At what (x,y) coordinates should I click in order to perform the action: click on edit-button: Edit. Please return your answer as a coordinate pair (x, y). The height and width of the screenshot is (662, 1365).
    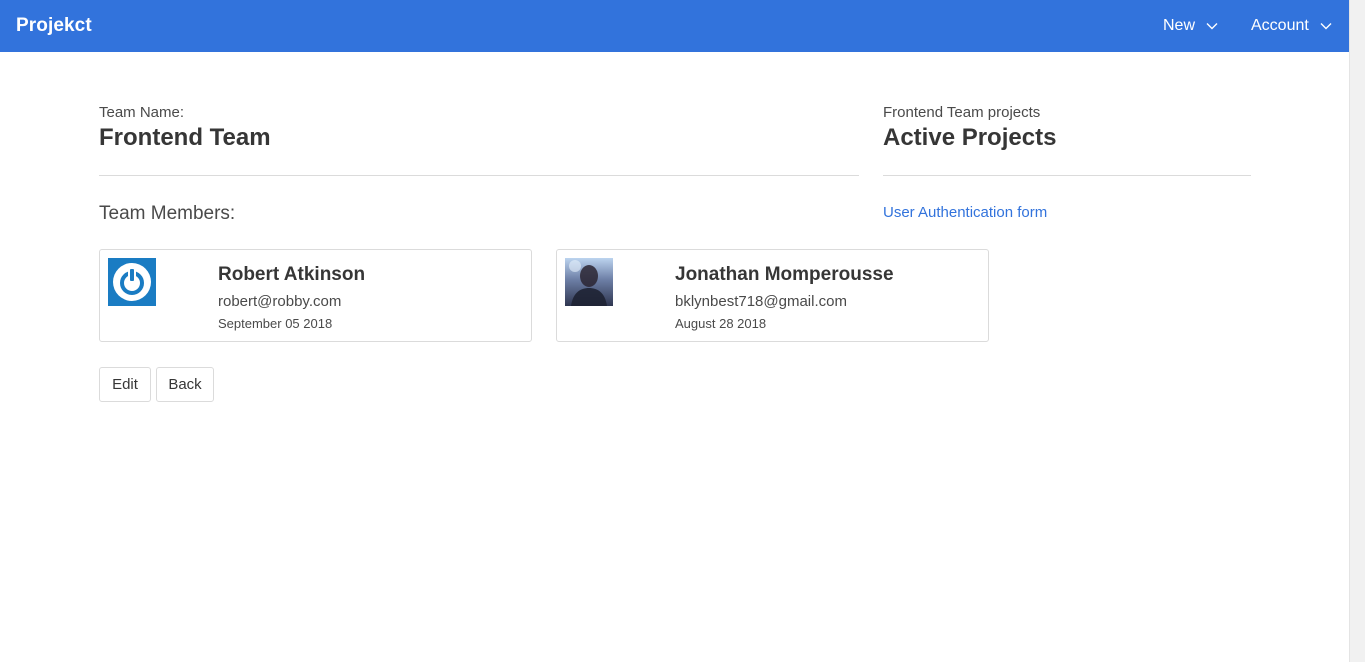
    Looking at the image, I should click on (125, 384).